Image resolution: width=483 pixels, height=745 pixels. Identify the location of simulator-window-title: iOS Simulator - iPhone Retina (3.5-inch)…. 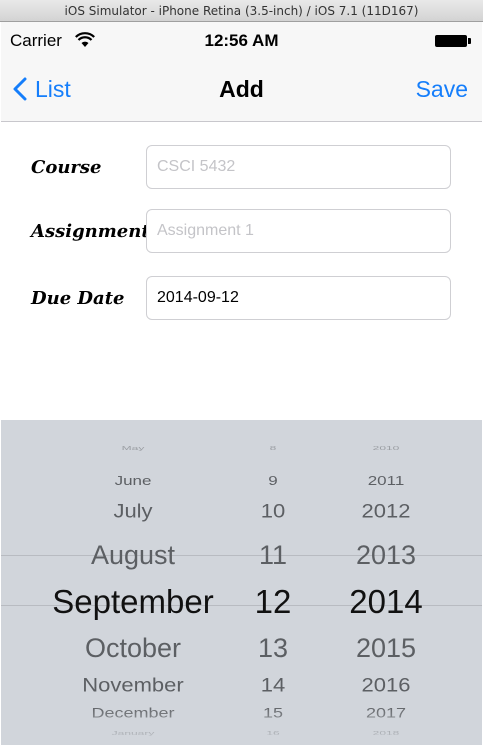
(241, 11).